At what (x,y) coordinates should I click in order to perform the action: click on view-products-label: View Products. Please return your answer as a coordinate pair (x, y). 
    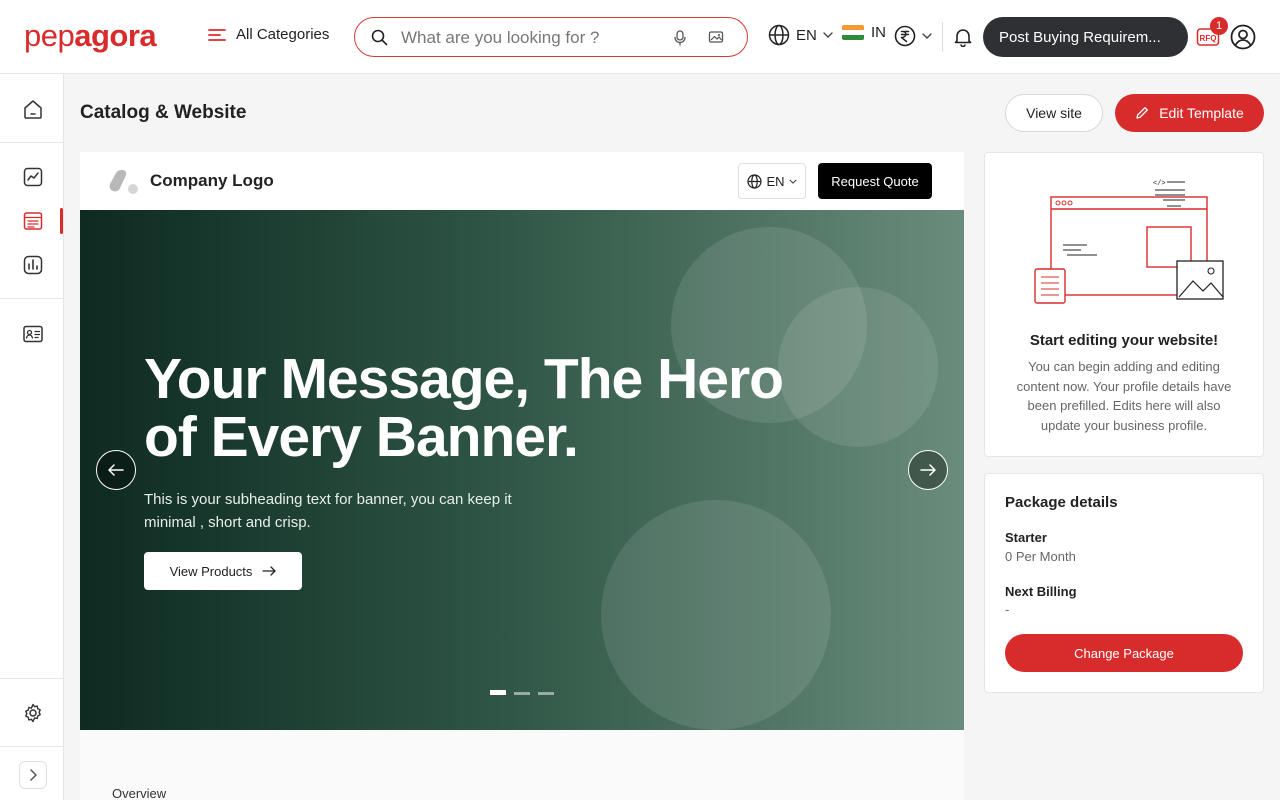
    Looking at the image, I should click on (211, 571).